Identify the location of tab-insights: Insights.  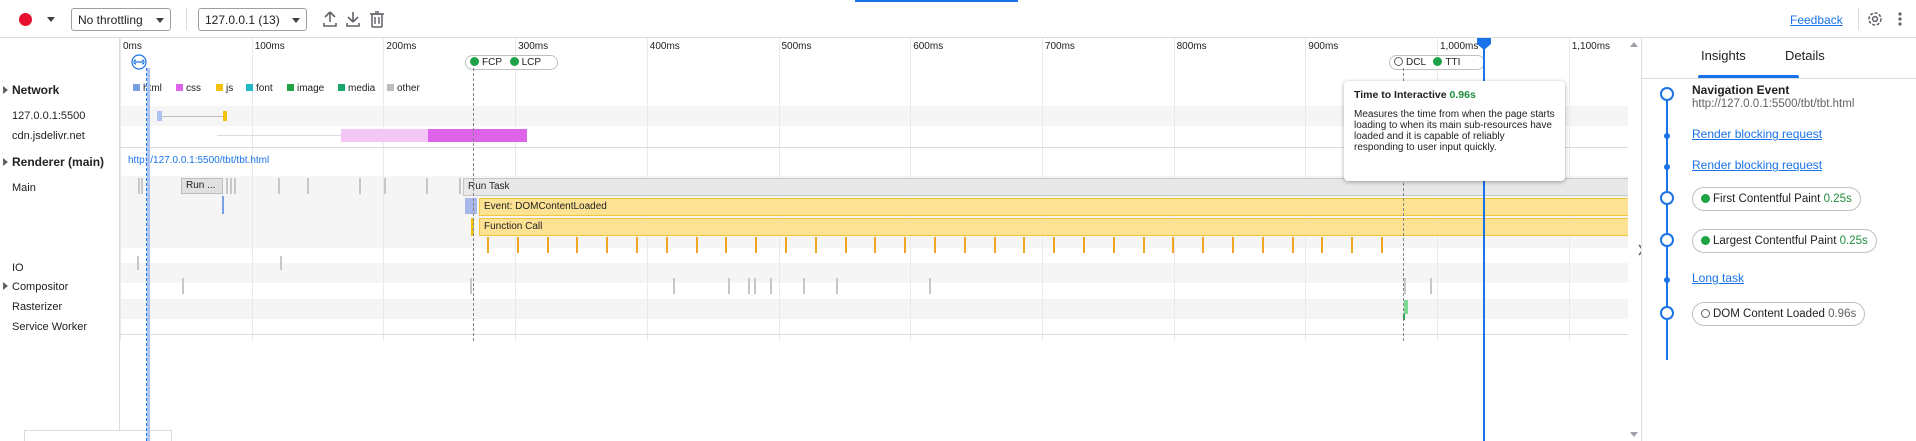
(1723, 55).